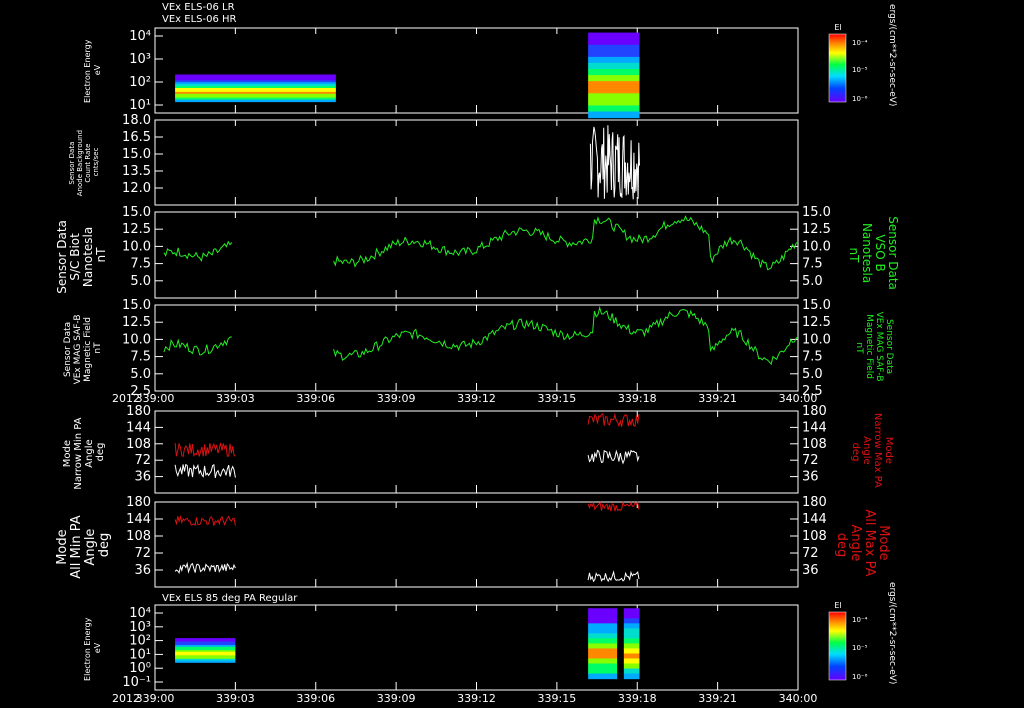 The image size is (1024, 708). Describe the element at coordinates (62, 257) in the screenshot. I see `ylabel-b-scbiot-1: Sensor Data` at that location.